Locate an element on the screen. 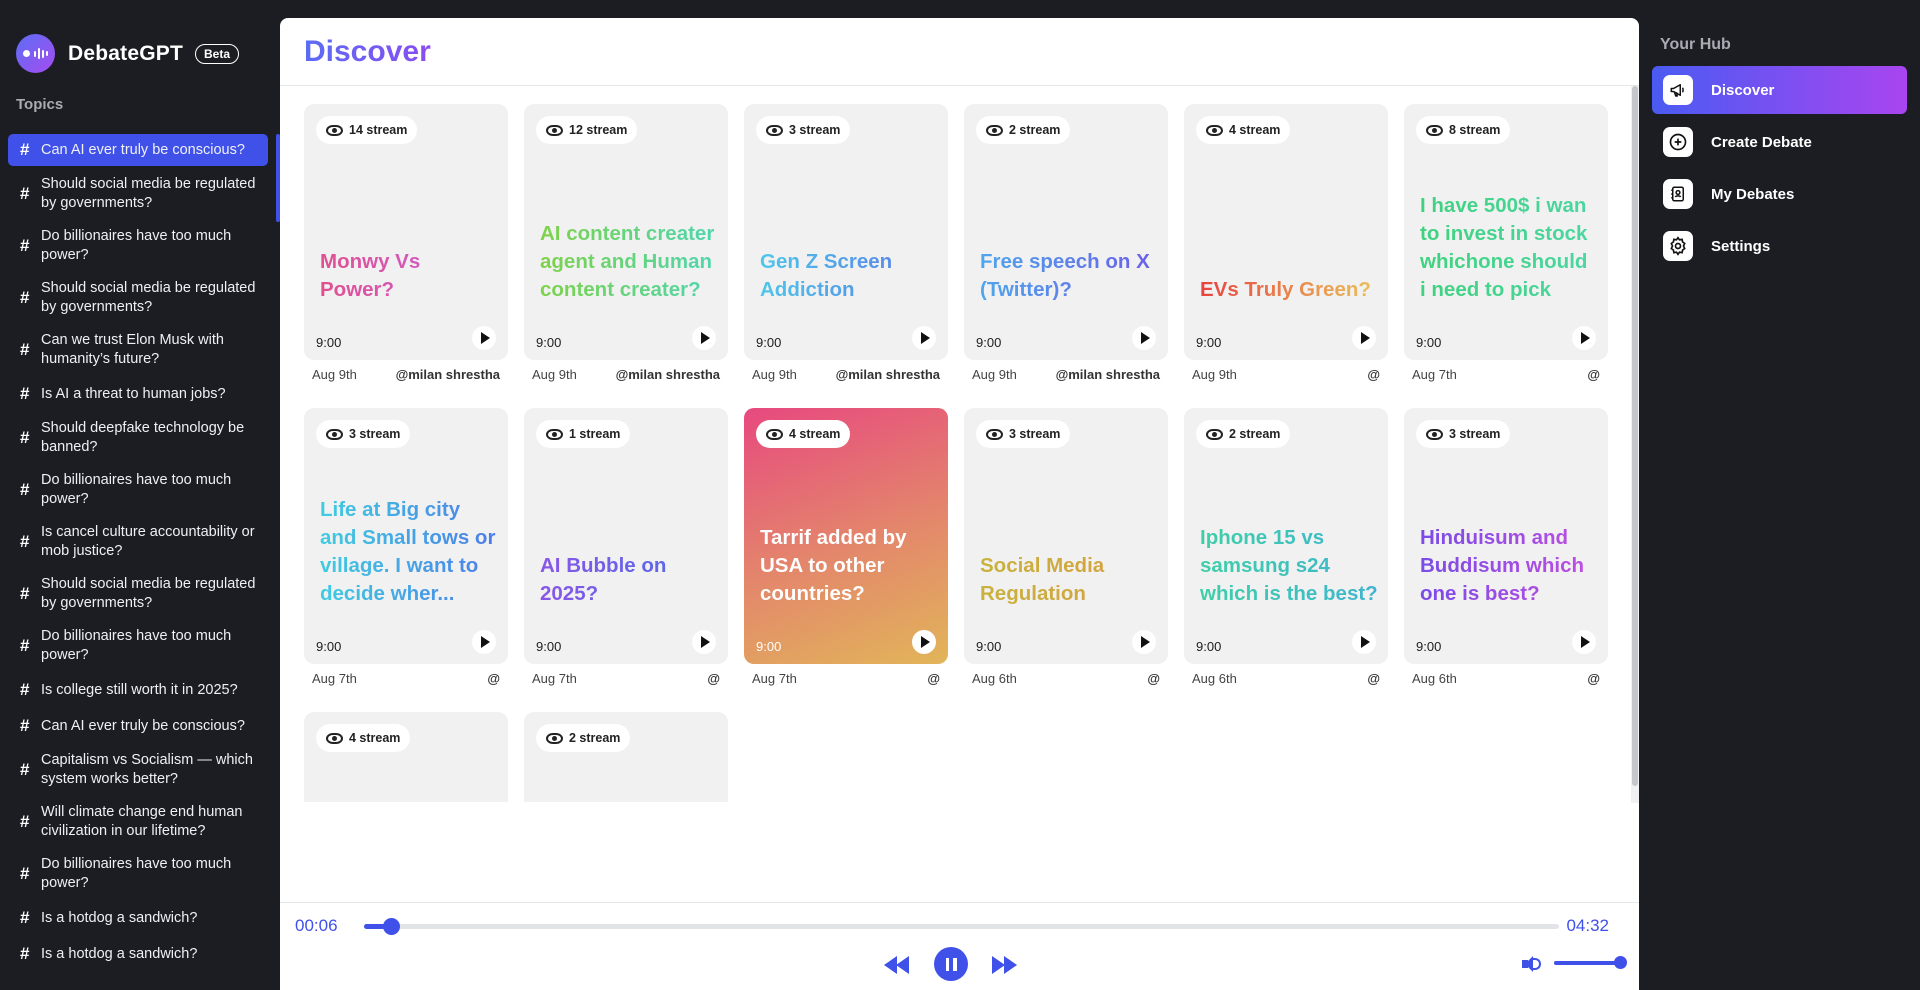  topic-item: # Is AI a threat to human jobs? is located at coordinates (138, 394).